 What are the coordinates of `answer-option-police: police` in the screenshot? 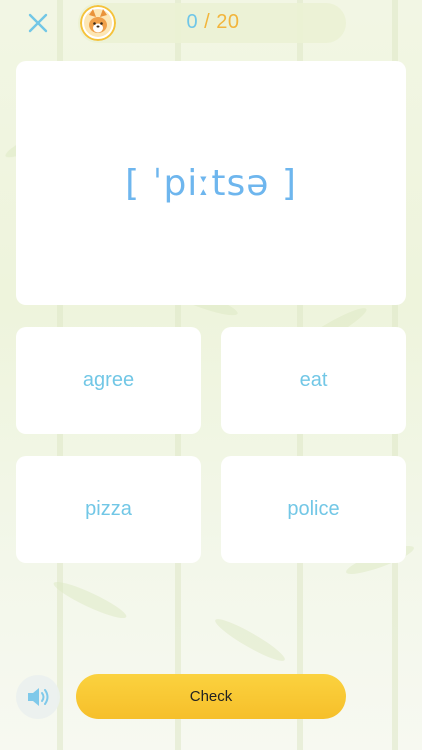 It's located at (313, 509).